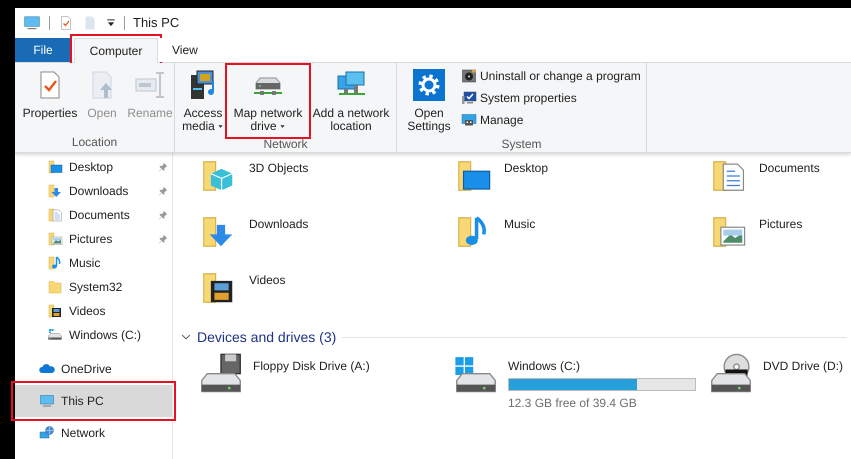 The width and height of the screenshot is (851, 459). What do you see at coordinates (55, 167) in the screenshot?
I see `folder-monitor-icon` at bounding box center [55, 167].